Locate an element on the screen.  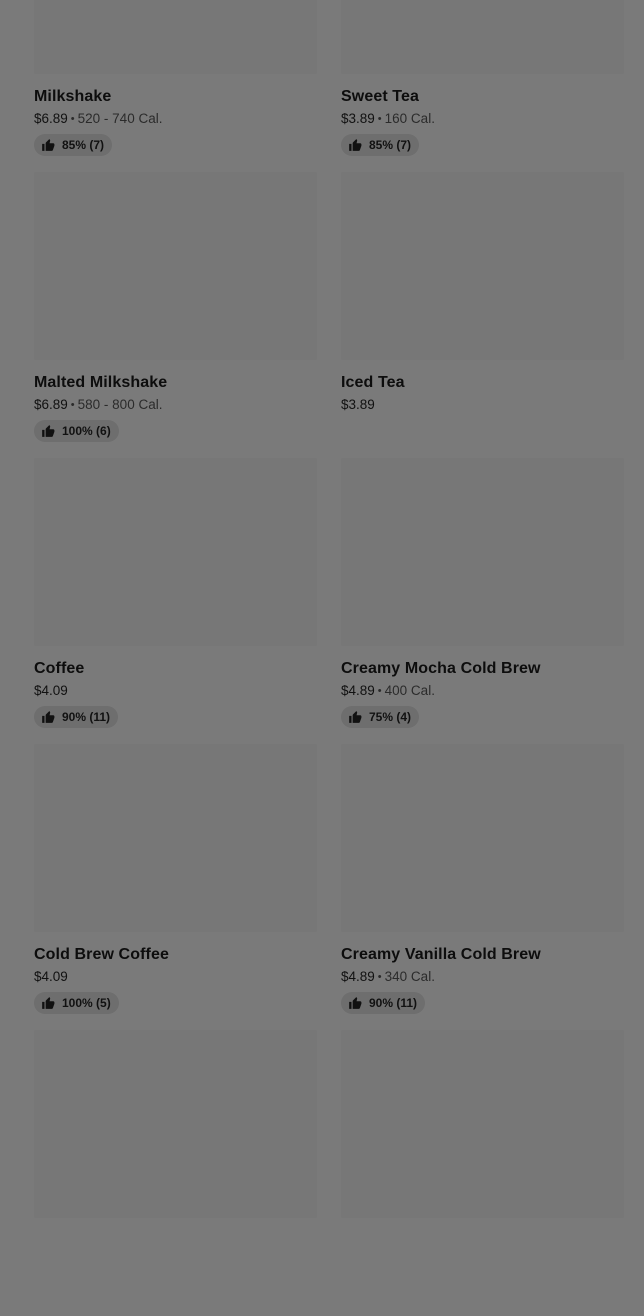
rating-text: 75% (4) is located at coordinates (390, 717).